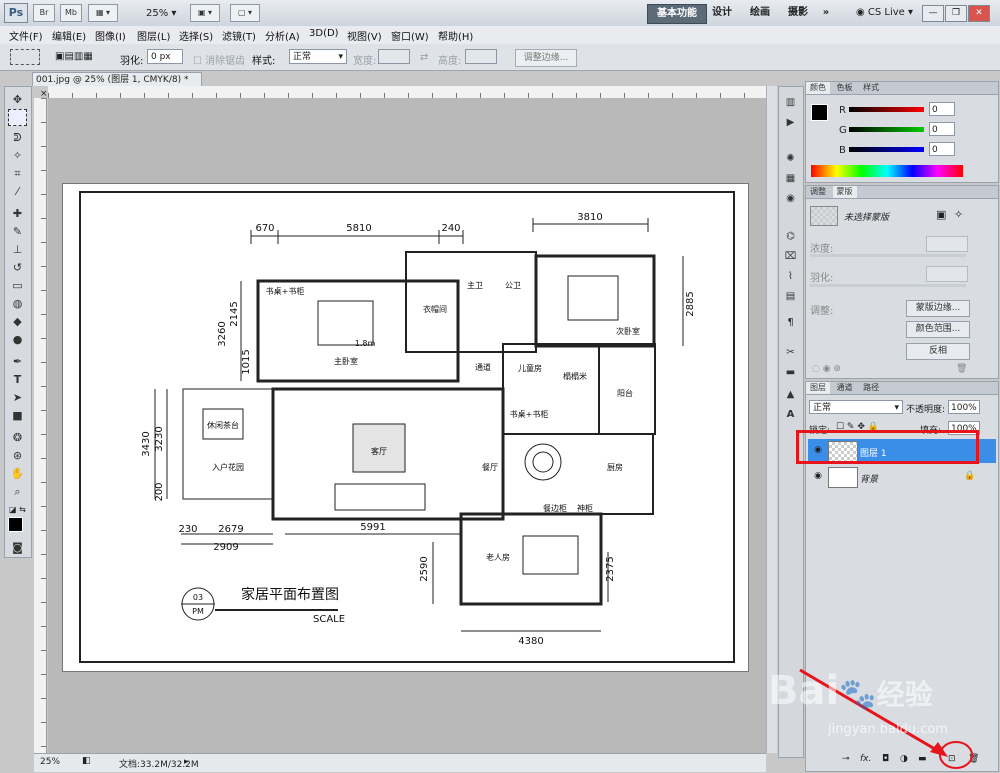  I want to click on selection-mode-icons: ▣▤▥▦, so click(81, 57).